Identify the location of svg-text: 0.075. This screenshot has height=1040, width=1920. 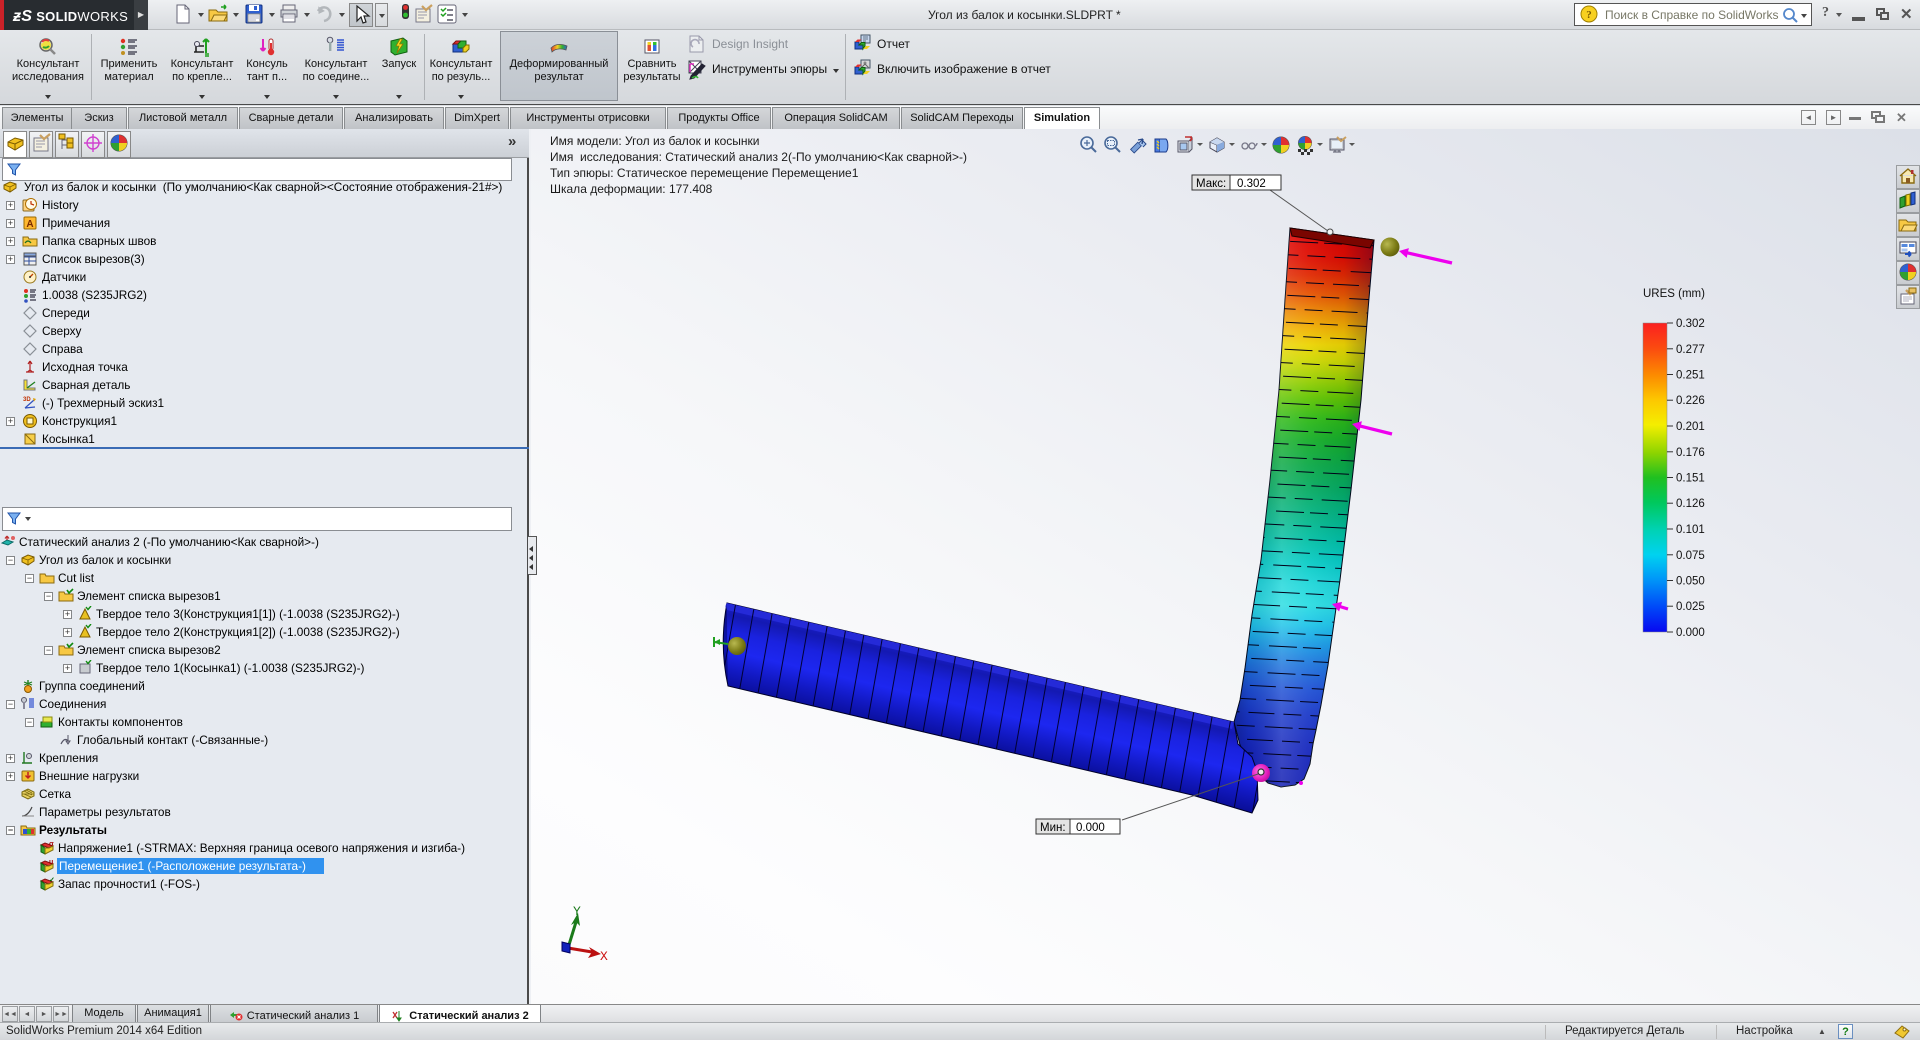
(1690, 556).